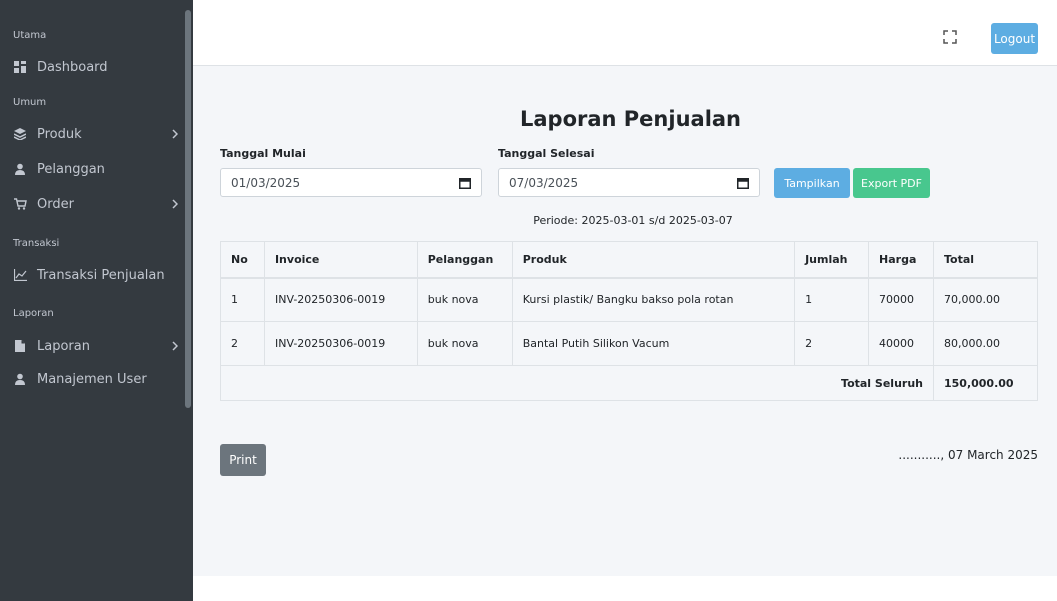 The width and height of the screenshot is (1057, 601). Describe the element at coordinates (968, 455) in the screenshot. I see `signature-date: ..........., 07 March 2025` at that location.